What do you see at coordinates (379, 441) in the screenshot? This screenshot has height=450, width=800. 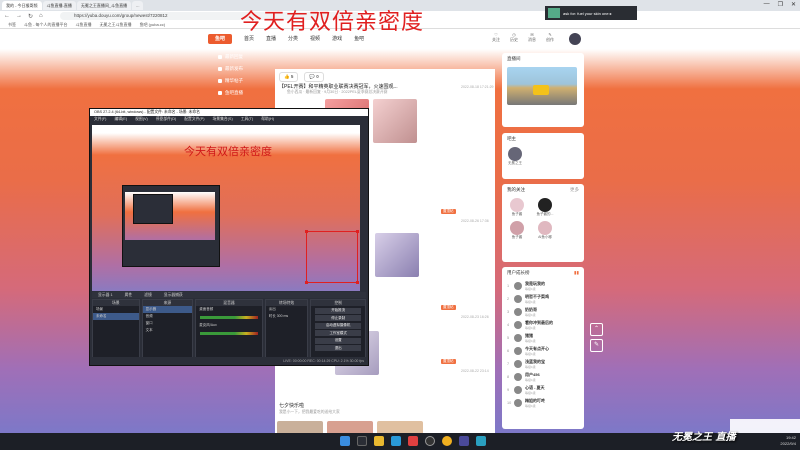 I see `explorer-icon` at bounding box center [379, 441].